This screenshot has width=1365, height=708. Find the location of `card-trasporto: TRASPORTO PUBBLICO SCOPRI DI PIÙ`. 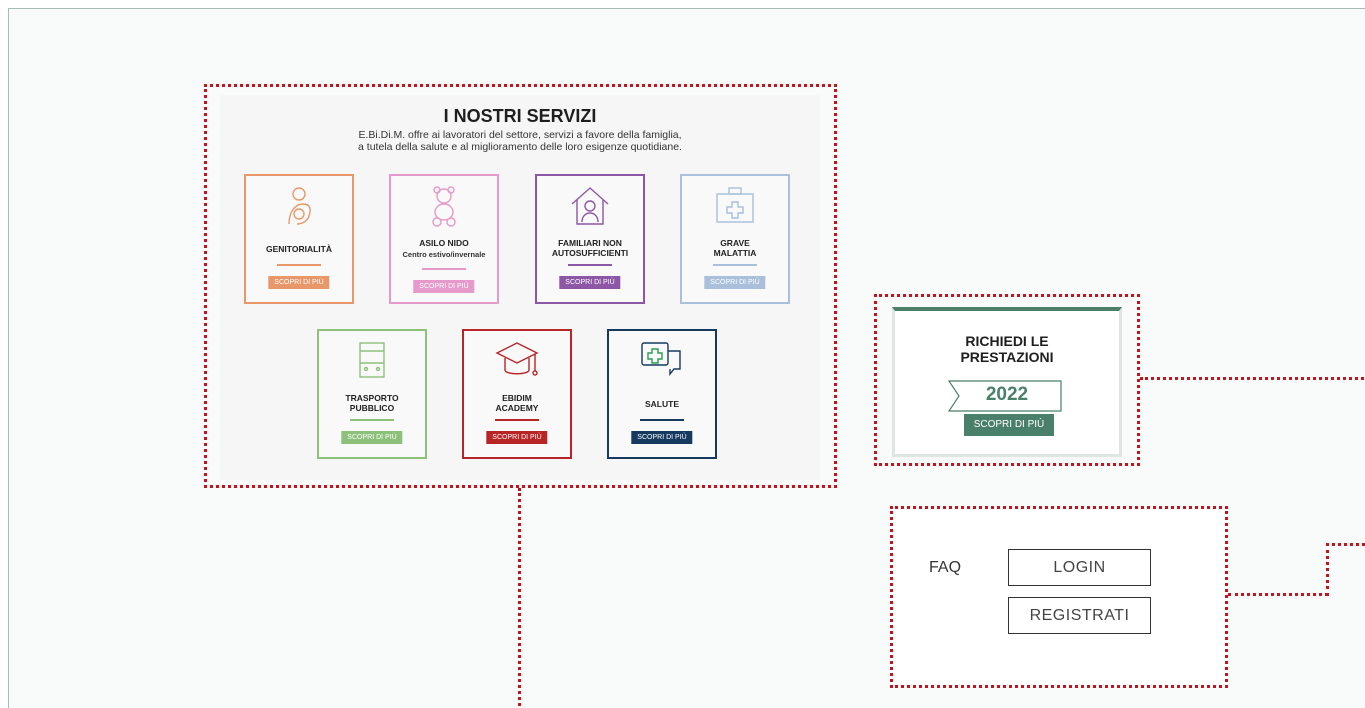

card-trasporto: TRASPORTO PUBBLICO SCOPRI DI PIÙ is located at coordinates (372, 394).